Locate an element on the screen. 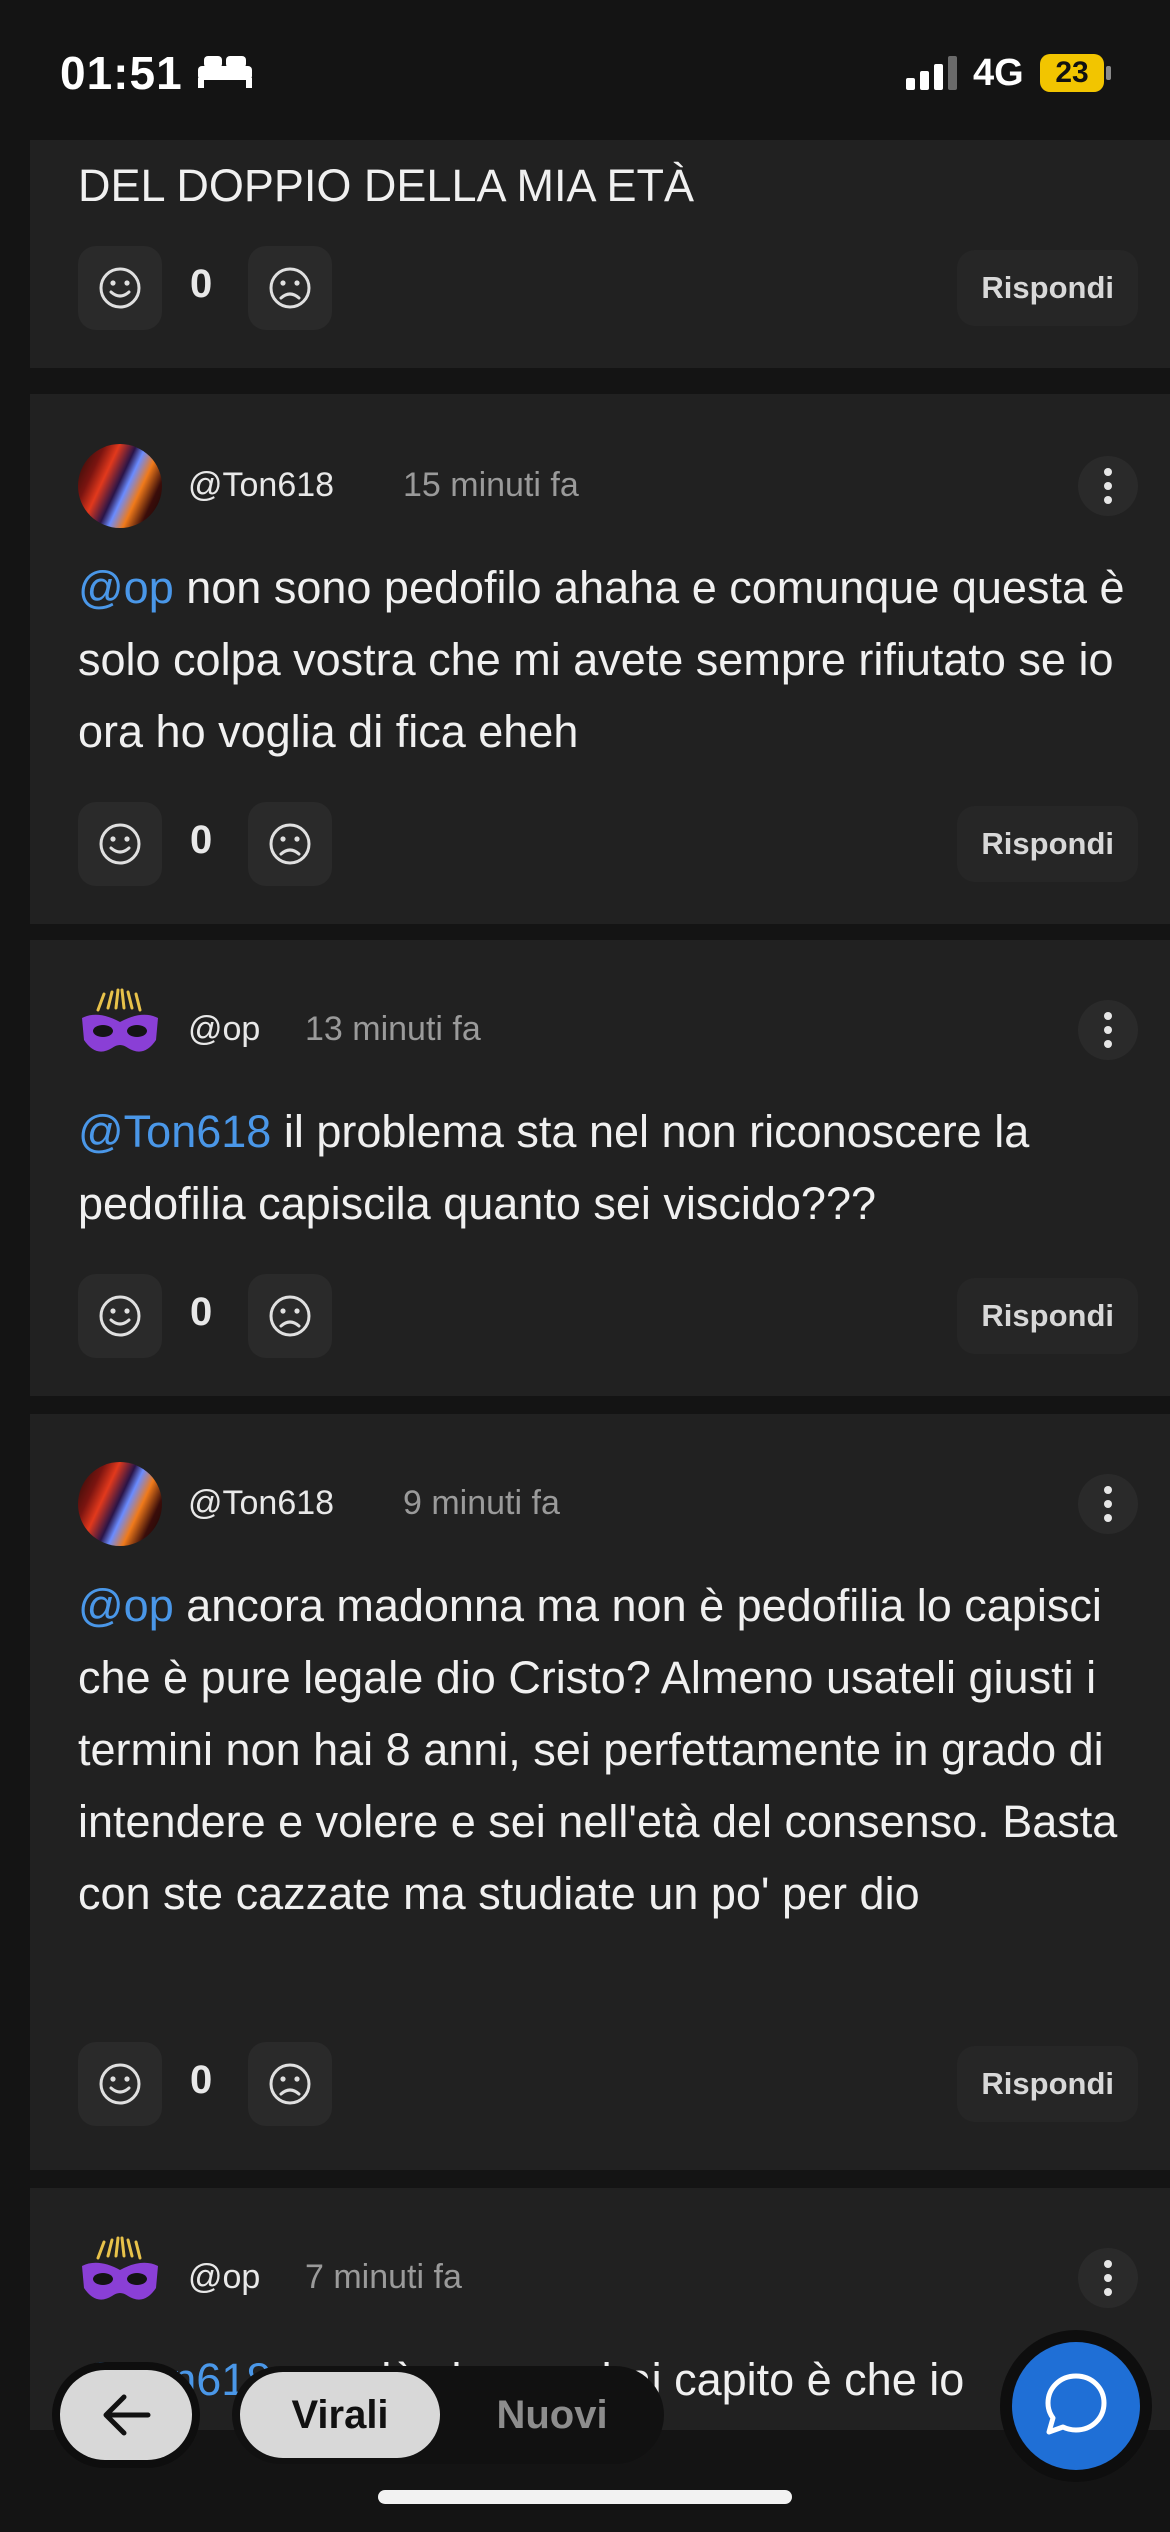 Image resolution: width=1170 pixels, height=2532 pixels. feed-sort-tabs: Virali Nuovi is located at coordinates (448, 2415).